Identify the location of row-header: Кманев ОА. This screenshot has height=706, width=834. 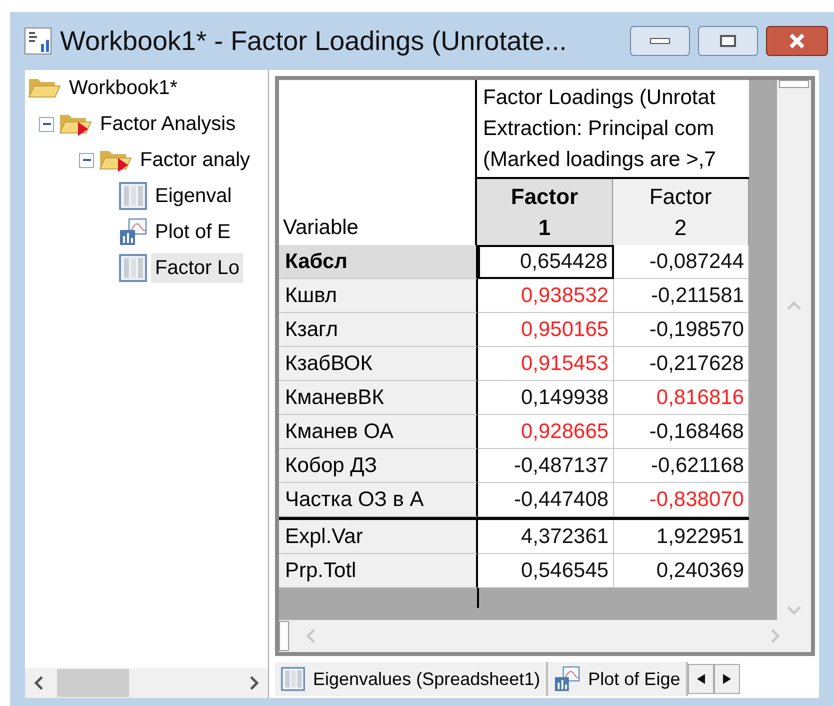
(378, 432).